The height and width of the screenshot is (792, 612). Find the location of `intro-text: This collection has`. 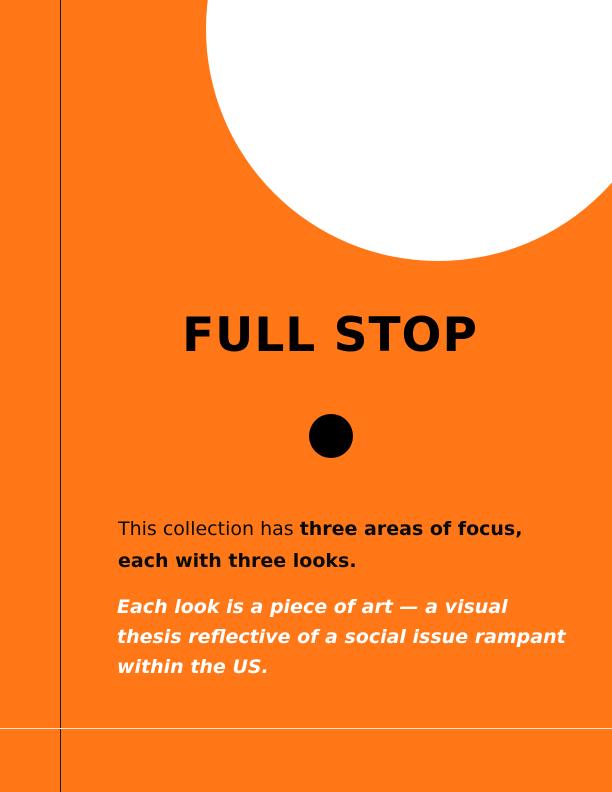

intro-text: This collection has is located at coordinates (209, 529).